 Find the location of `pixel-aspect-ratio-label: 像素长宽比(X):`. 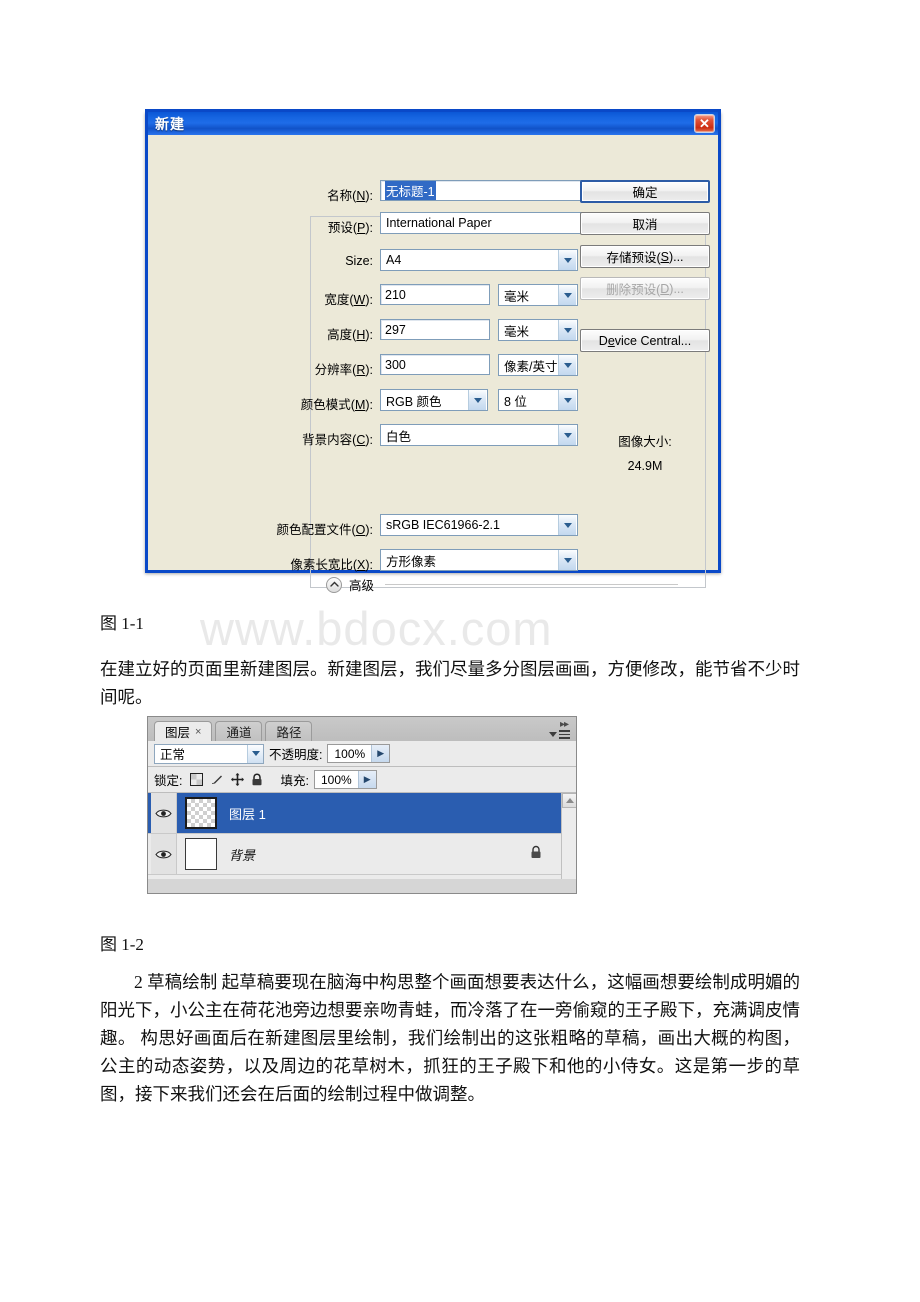

pixel-aspect-ratio-label: 像素长宽比(X): is located at coordinates (331, 565).